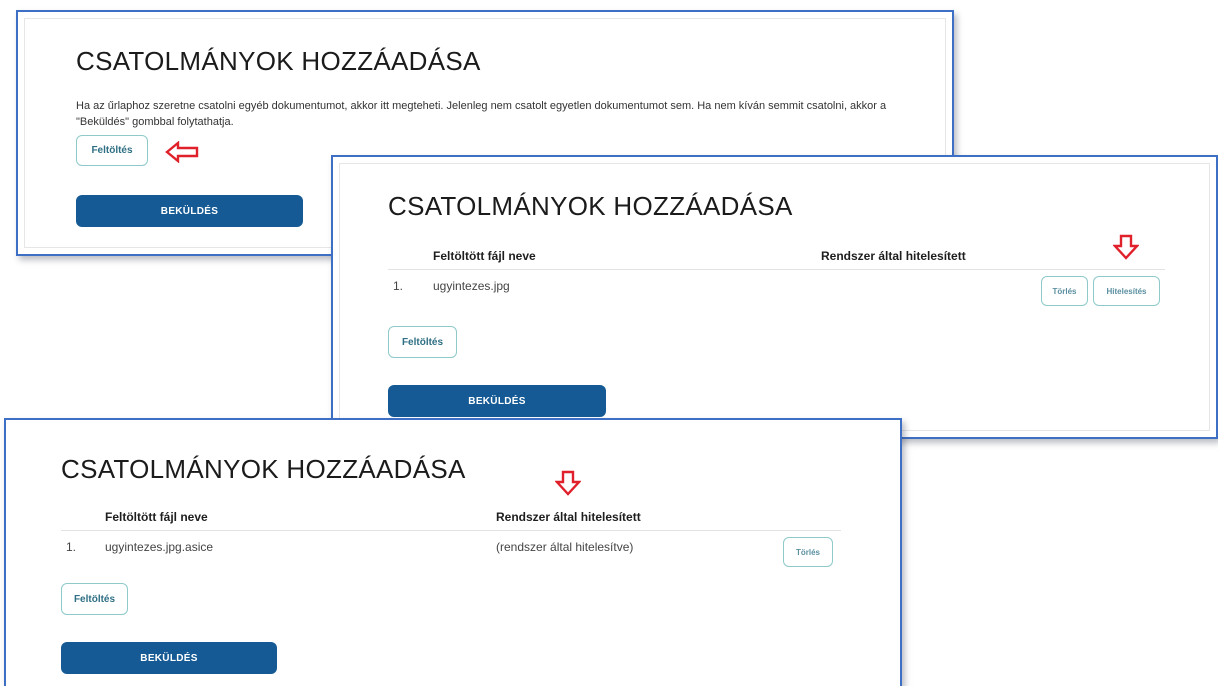 This screenshot has width=1218, height=686. Describe the element at coordinates (471, 286) in the screenshot. I see `row-filename: ugyintezes.jpg` at that location.